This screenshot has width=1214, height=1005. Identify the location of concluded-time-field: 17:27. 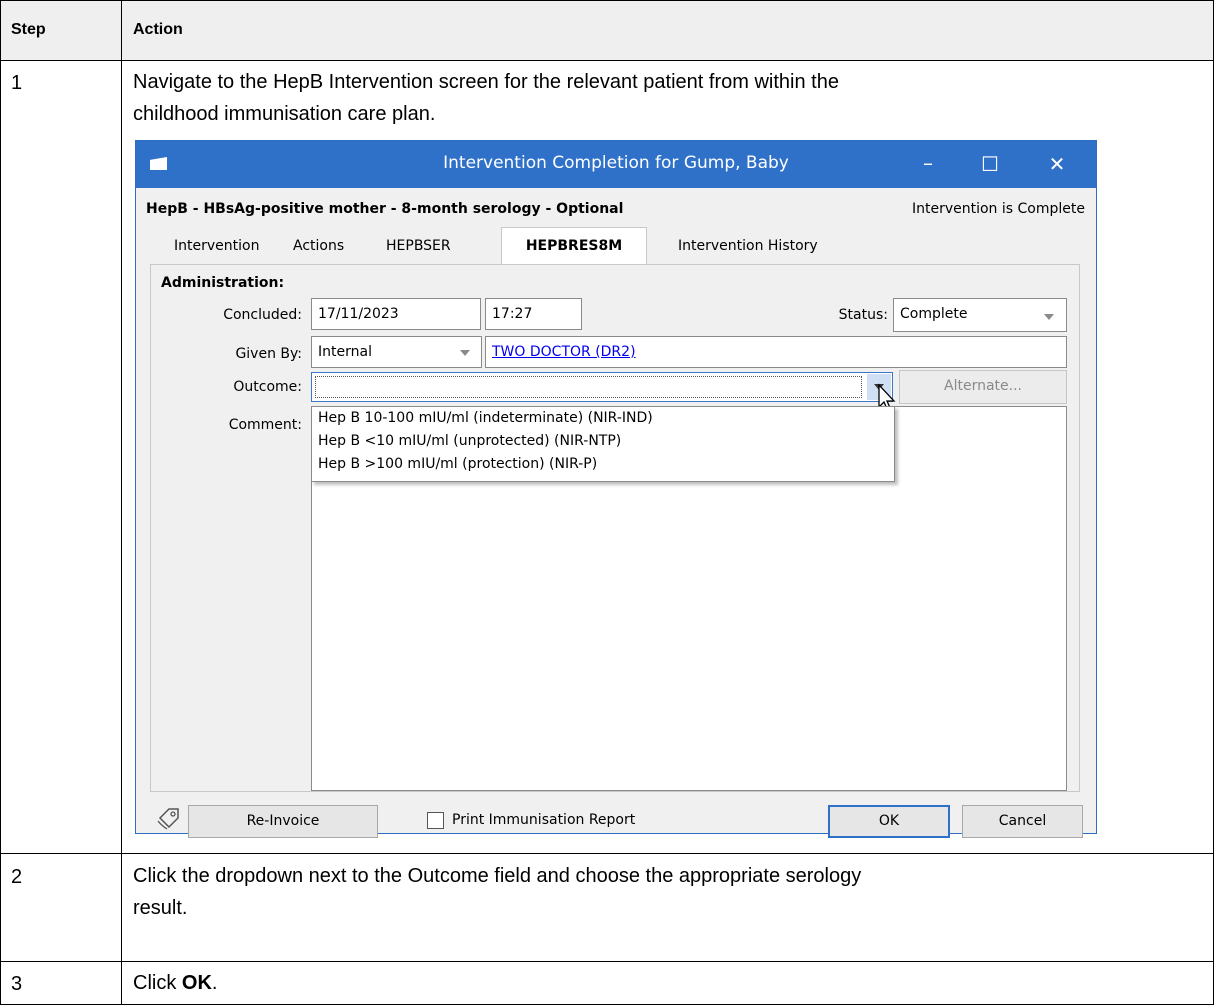
(533, 314).